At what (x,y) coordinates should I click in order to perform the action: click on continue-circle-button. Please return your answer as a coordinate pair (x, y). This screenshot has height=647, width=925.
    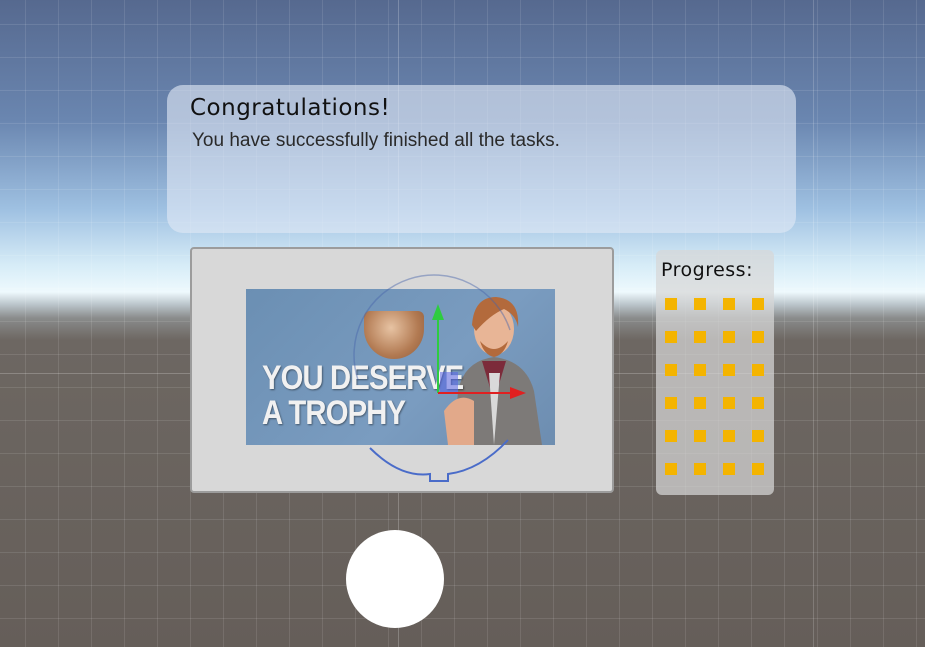
    Looking at the image, I should click on (395, 579).